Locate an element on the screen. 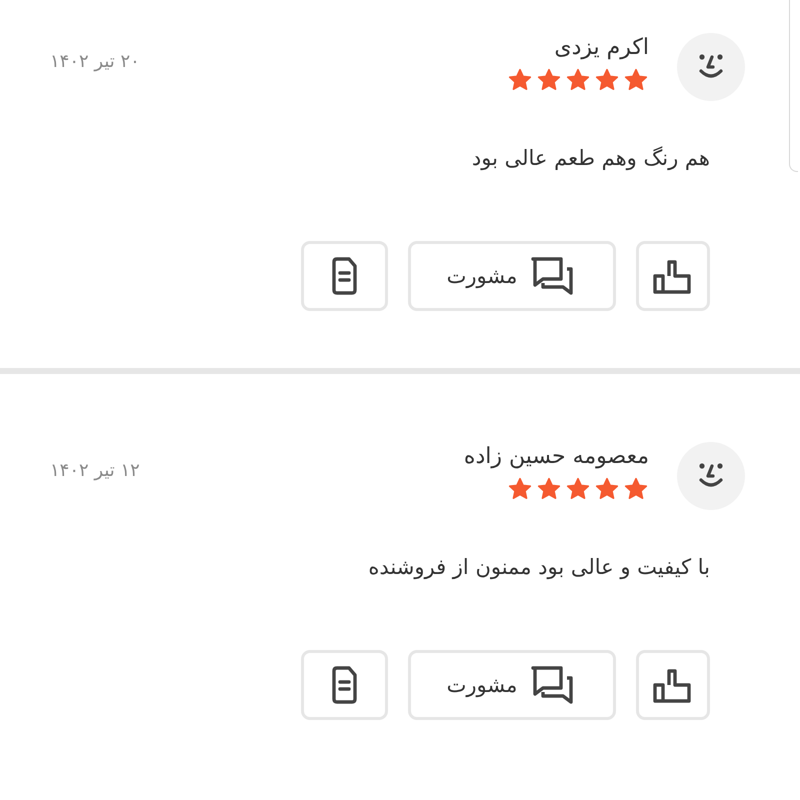 This screenshot has width=800, height=800. review-date: ۱۲ تیر ۱۴۰۲ is located at coordinates (95, 470).